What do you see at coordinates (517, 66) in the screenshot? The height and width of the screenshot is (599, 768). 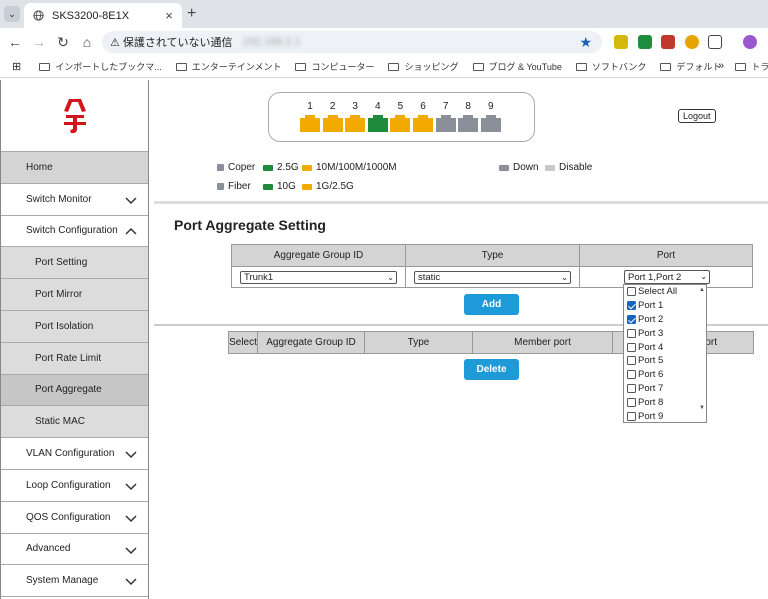 I see `bookmark-item: ブログ & YouTube` at bounding box center [517, 66].